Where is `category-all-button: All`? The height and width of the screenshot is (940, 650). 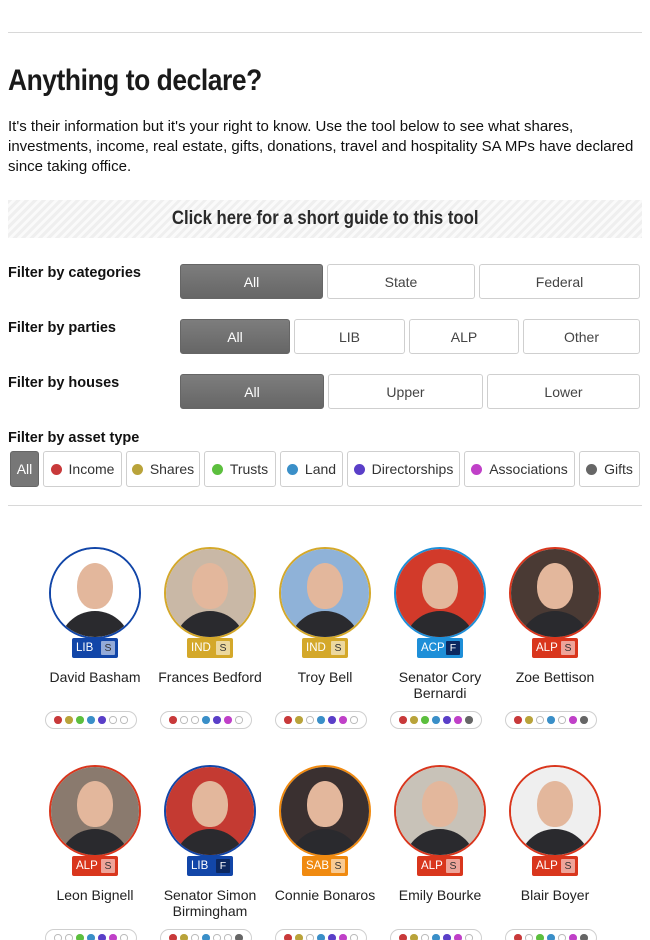 category-all-button: All is located at coordinates (251, 281).